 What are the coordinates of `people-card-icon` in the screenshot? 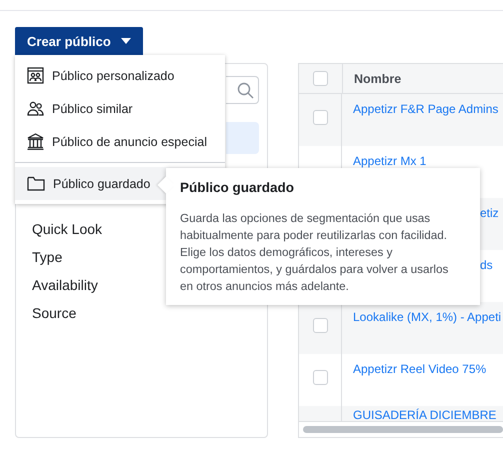 It's located at (35, 75).